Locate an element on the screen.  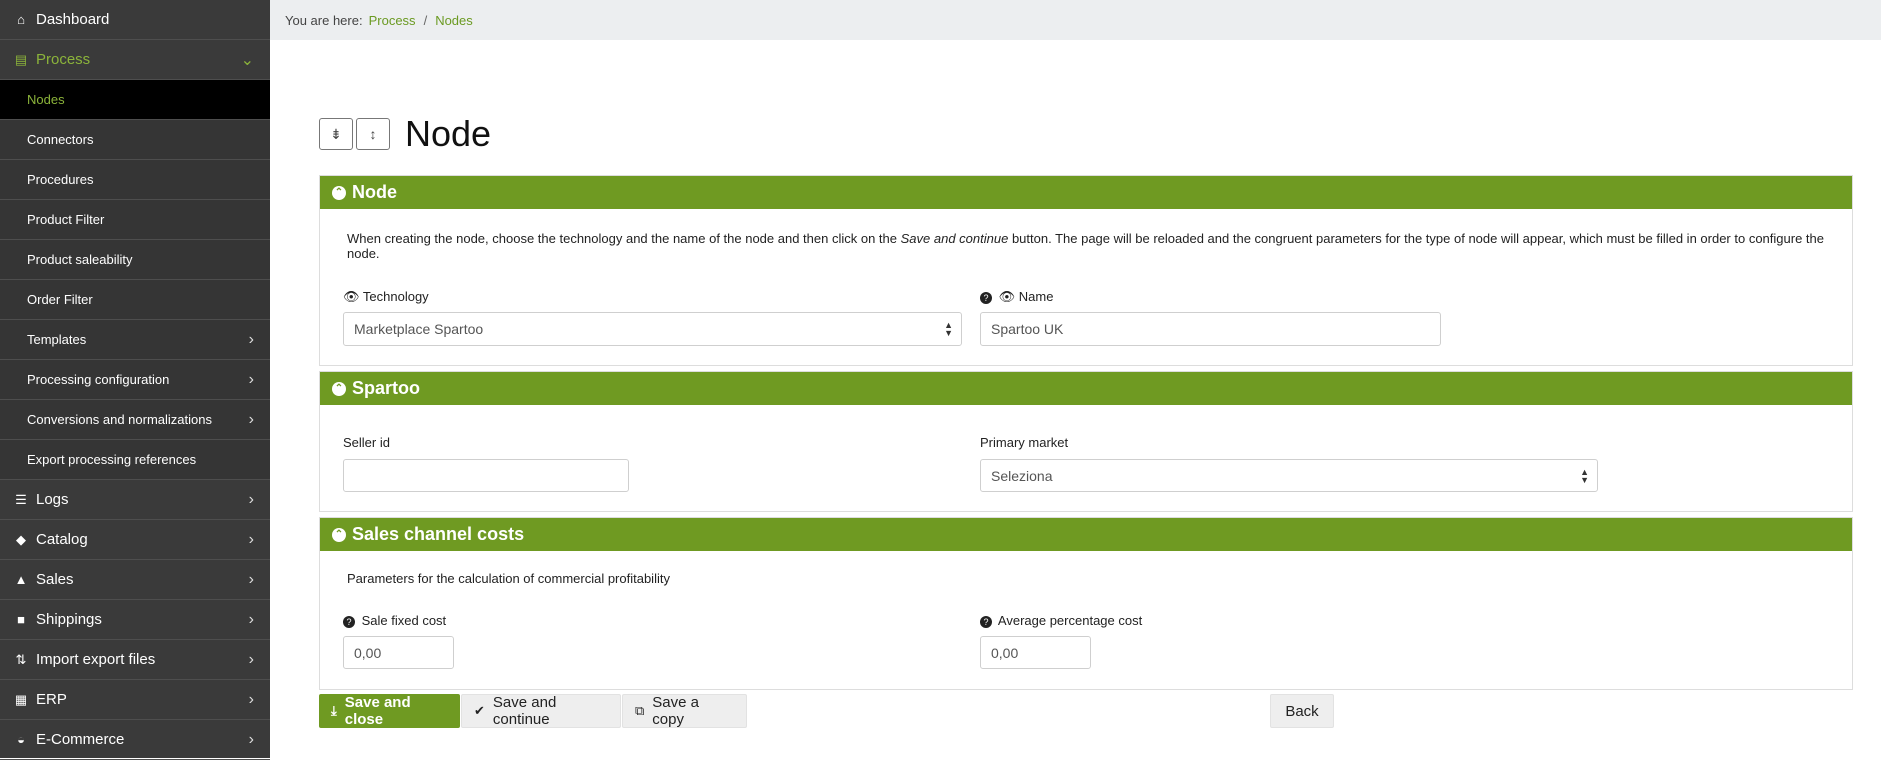
sidebar-item-label: Templates is located at coordinates (57, 339).